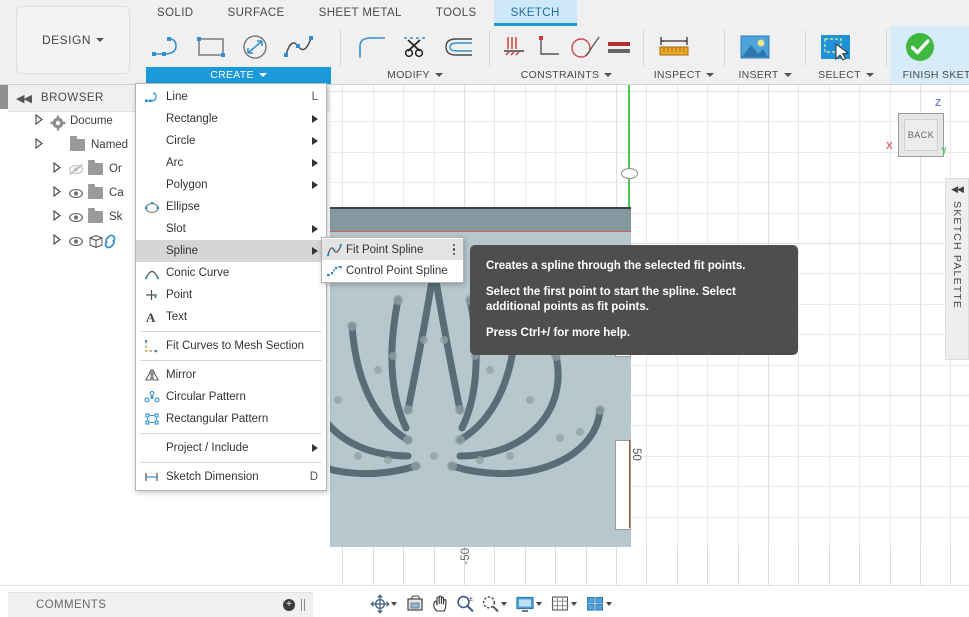 The width and height of the screenshot is (969, 617). Describe the element at coordinates (957, 189) in the screenshot. I see `palette-collapse-icon: ◀◀` at that location.